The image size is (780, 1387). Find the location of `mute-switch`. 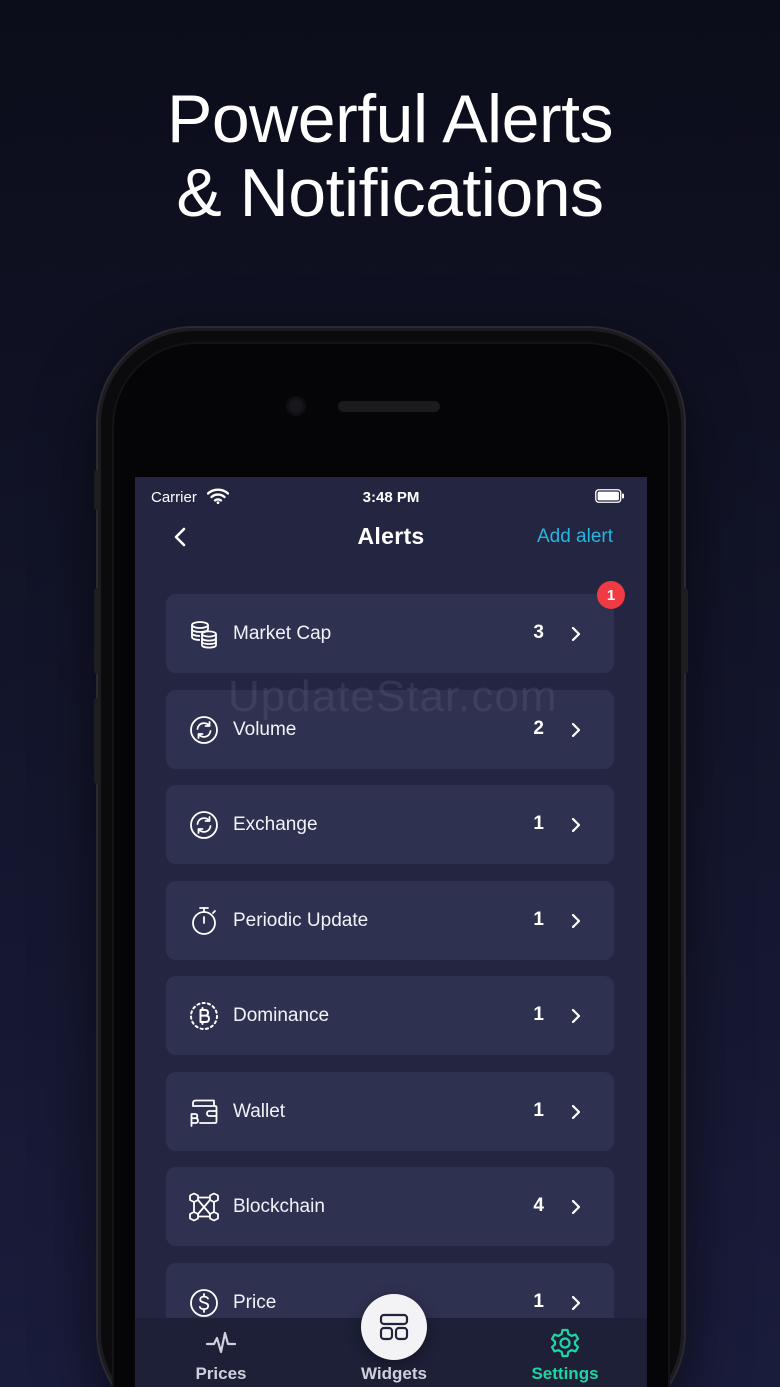

mute-switch is located at coordinates (97, 490).